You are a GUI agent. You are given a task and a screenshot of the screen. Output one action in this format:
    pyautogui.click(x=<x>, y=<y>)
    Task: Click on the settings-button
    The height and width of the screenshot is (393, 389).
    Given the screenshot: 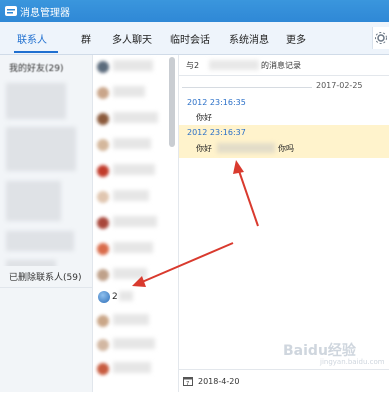 What is the action you would take?
    pyautogui.click(x=380, y=38)
    